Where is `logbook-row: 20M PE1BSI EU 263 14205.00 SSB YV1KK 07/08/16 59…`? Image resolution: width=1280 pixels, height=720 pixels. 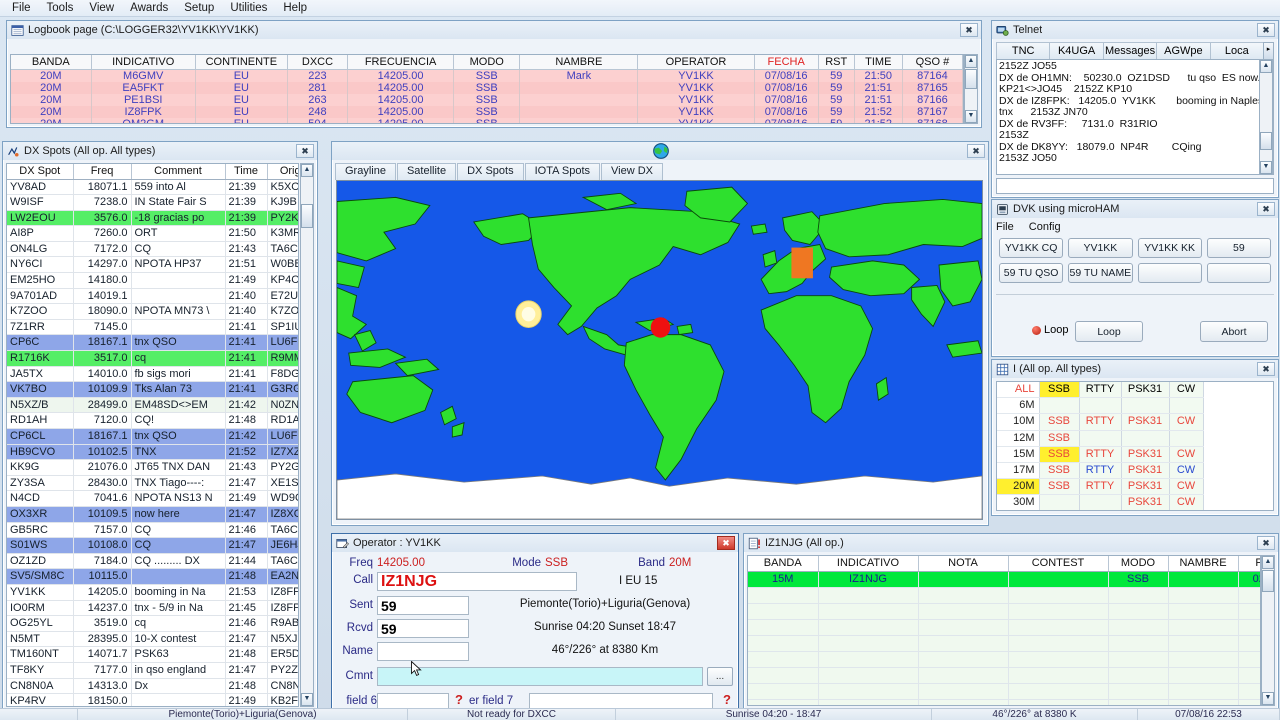
logbook-row: 20M PE1BSI EU 263 14205.00 SSB YV1KK 07/08/16 59… is located at coordinates (487, 99).